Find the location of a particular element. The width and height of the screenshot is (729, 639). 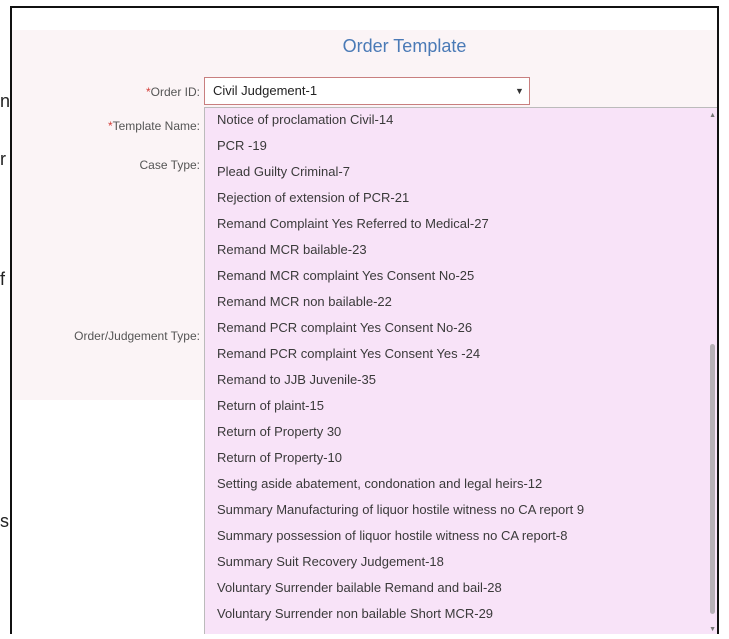

template-name-label-text: Template Name: is located at coordinates (156, 126).